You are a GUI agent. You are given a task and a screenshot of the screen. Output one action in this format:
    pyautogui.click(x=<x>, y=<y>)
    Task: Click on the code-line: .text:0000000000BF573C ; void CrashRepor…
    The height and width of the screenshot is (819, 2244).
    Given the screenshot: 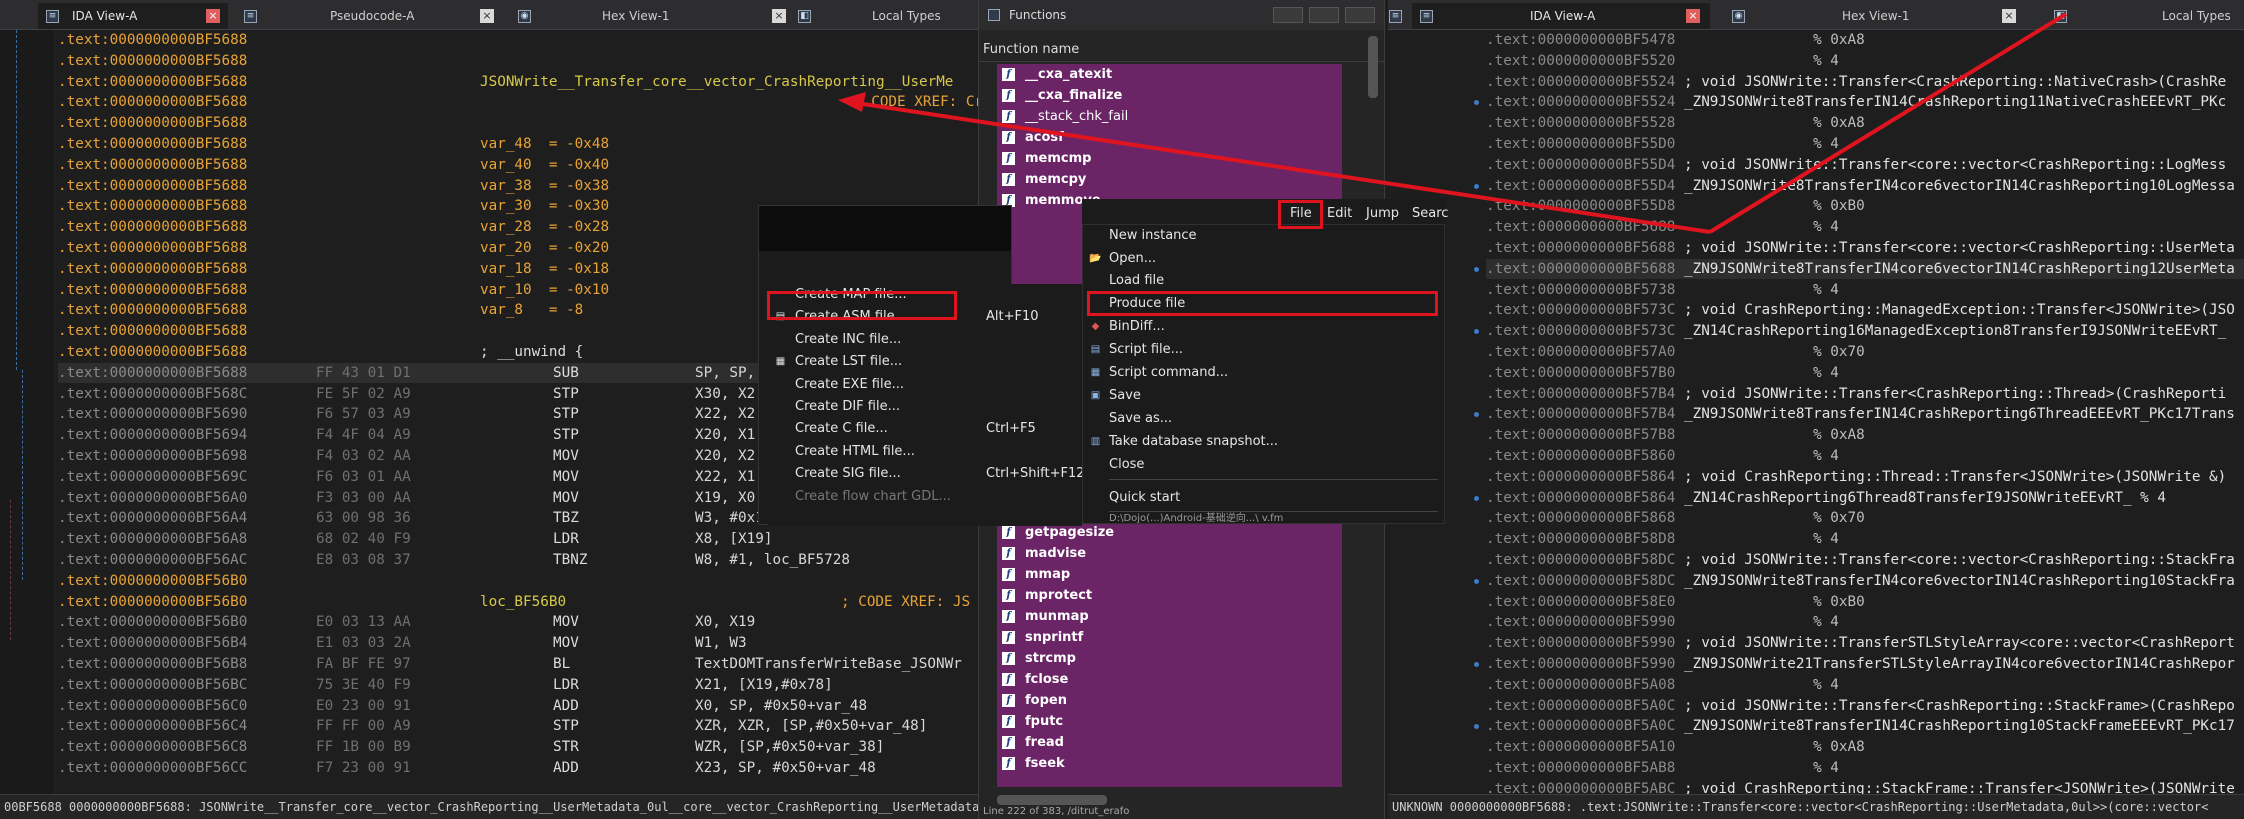 What is the action you would take?
    pyautogui.click(x=1865, y=310)
    